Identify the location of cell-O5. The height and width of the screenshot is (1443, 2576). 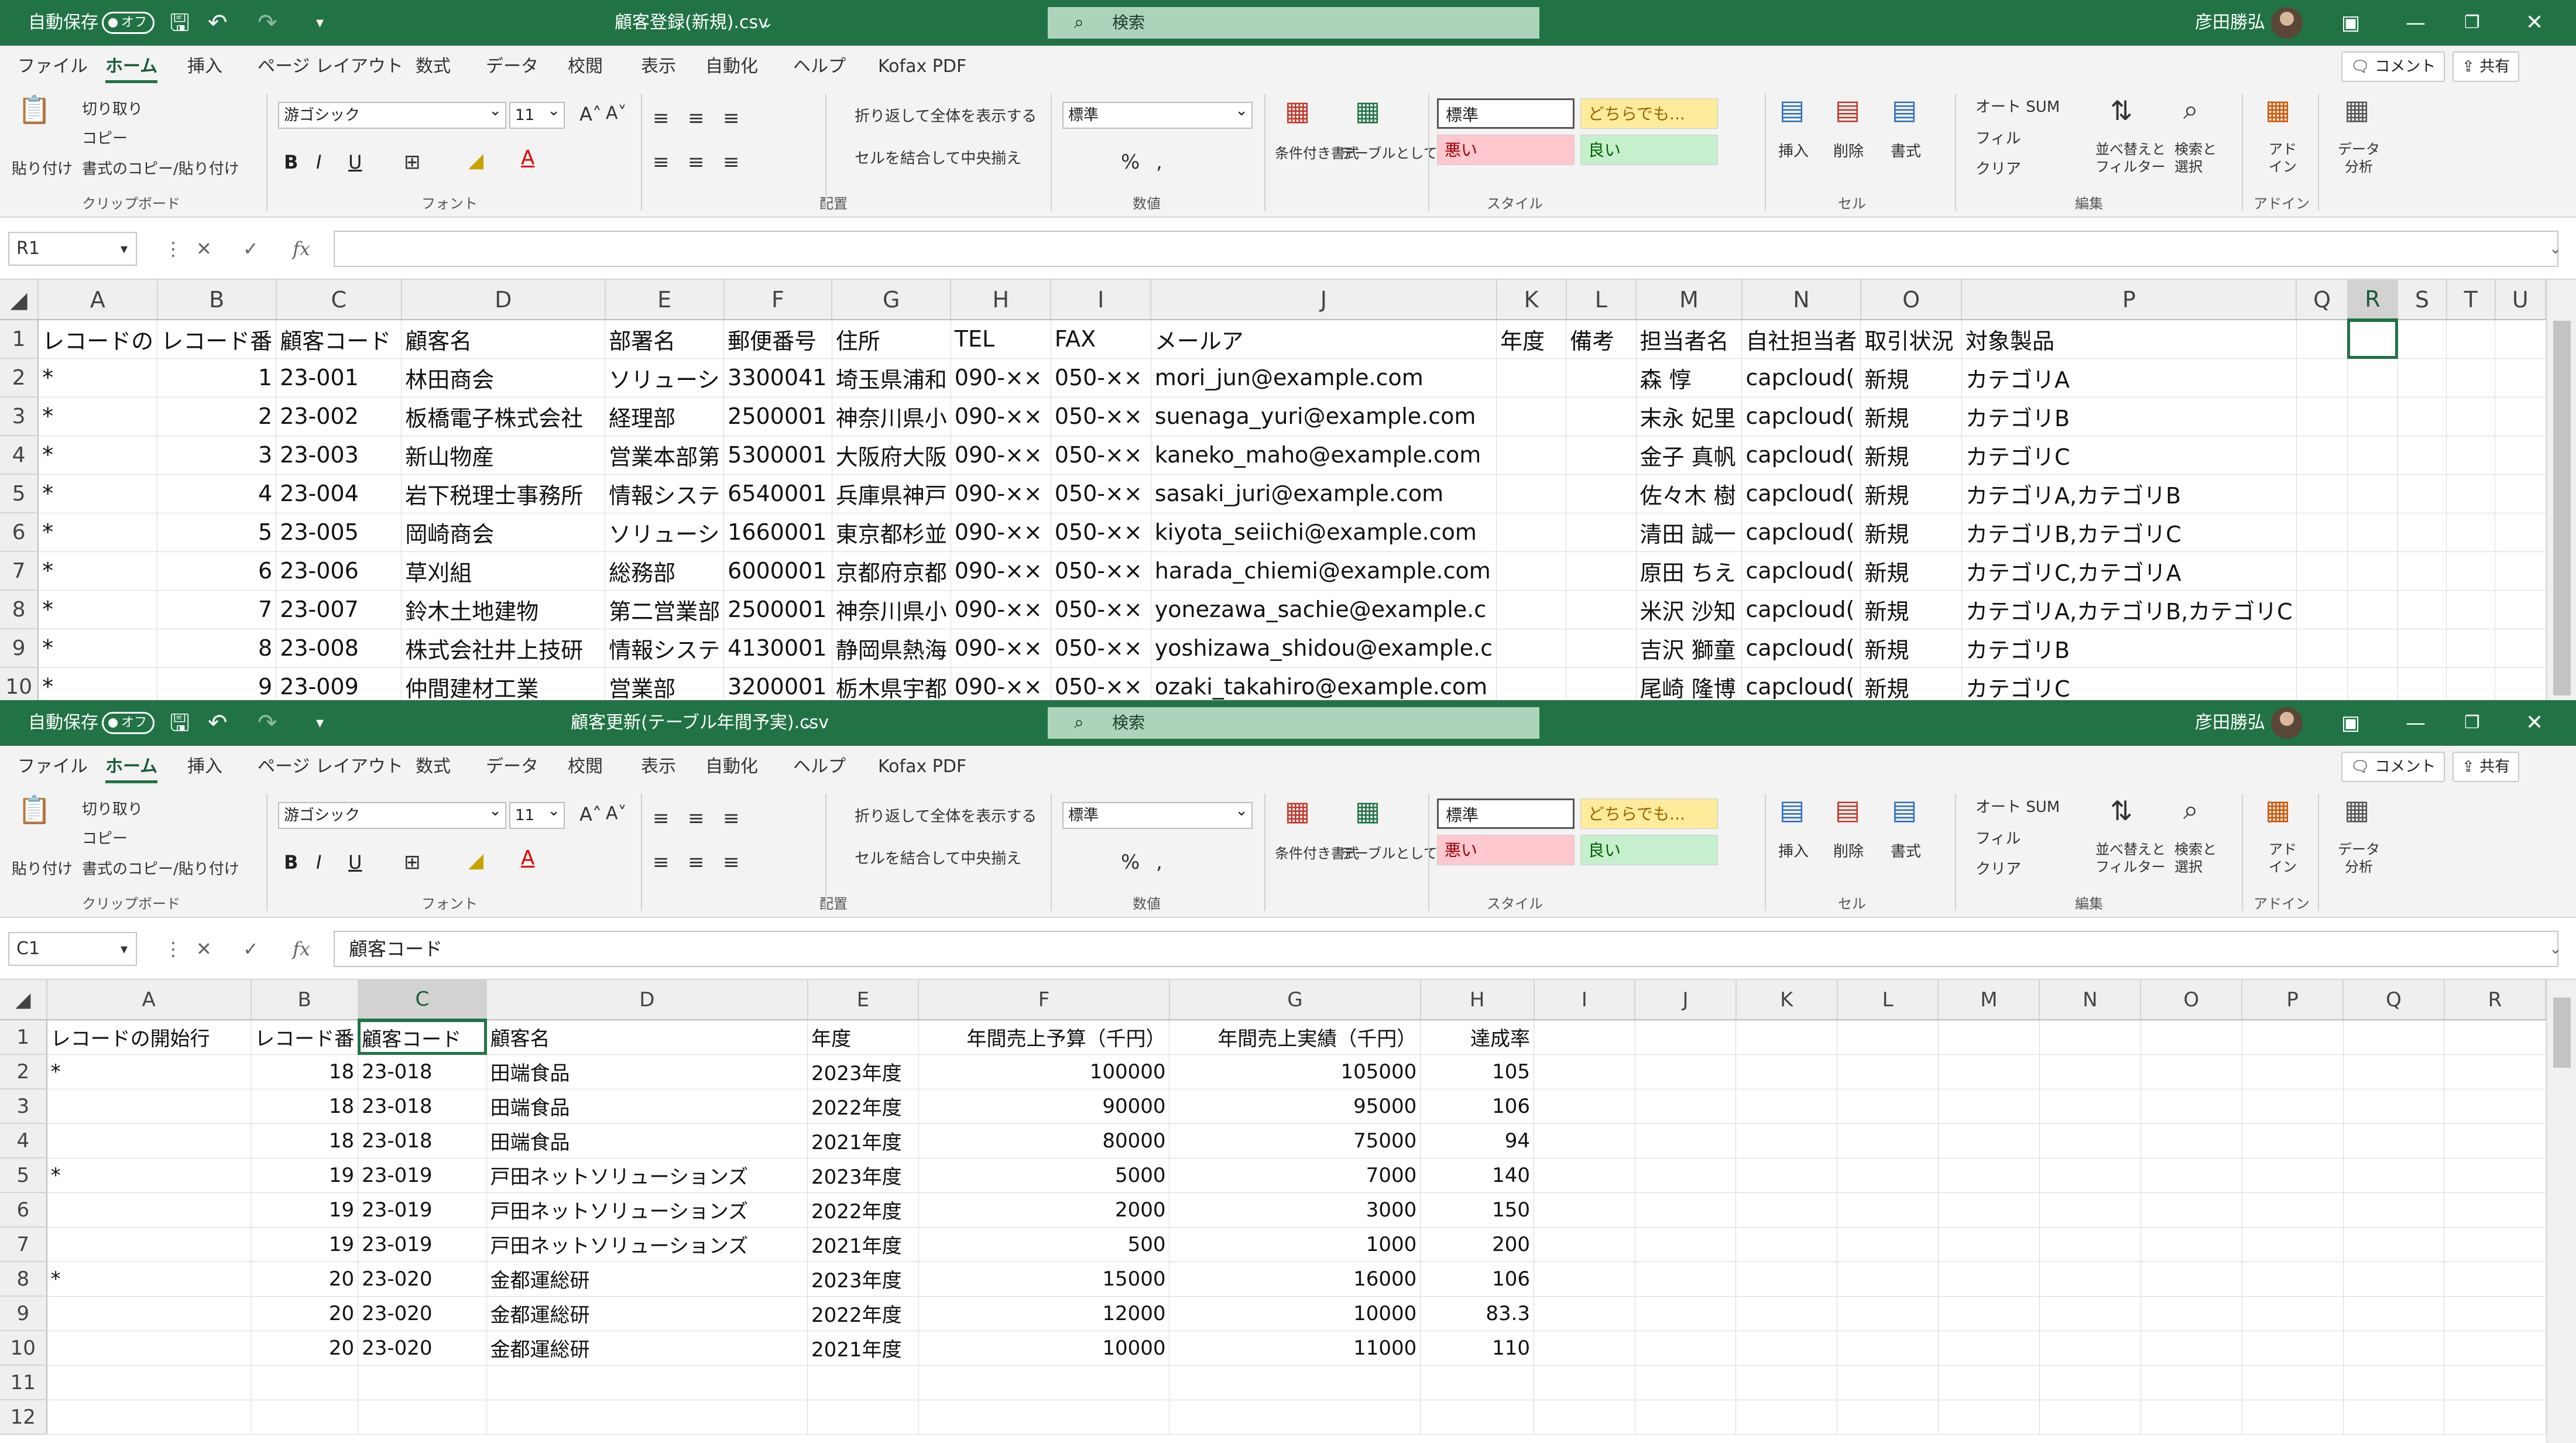
(2191, 1175).